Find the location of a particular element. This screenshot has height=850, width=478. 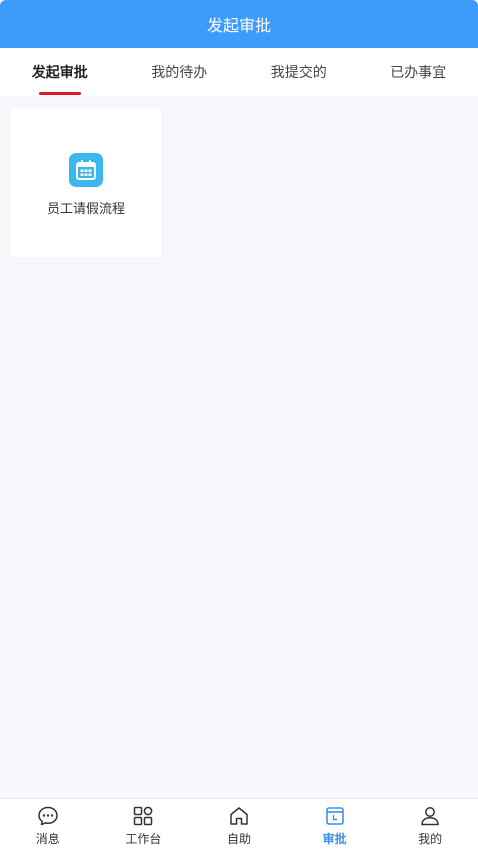

app-header: 发起审批 is located at coordinates (239, 24).